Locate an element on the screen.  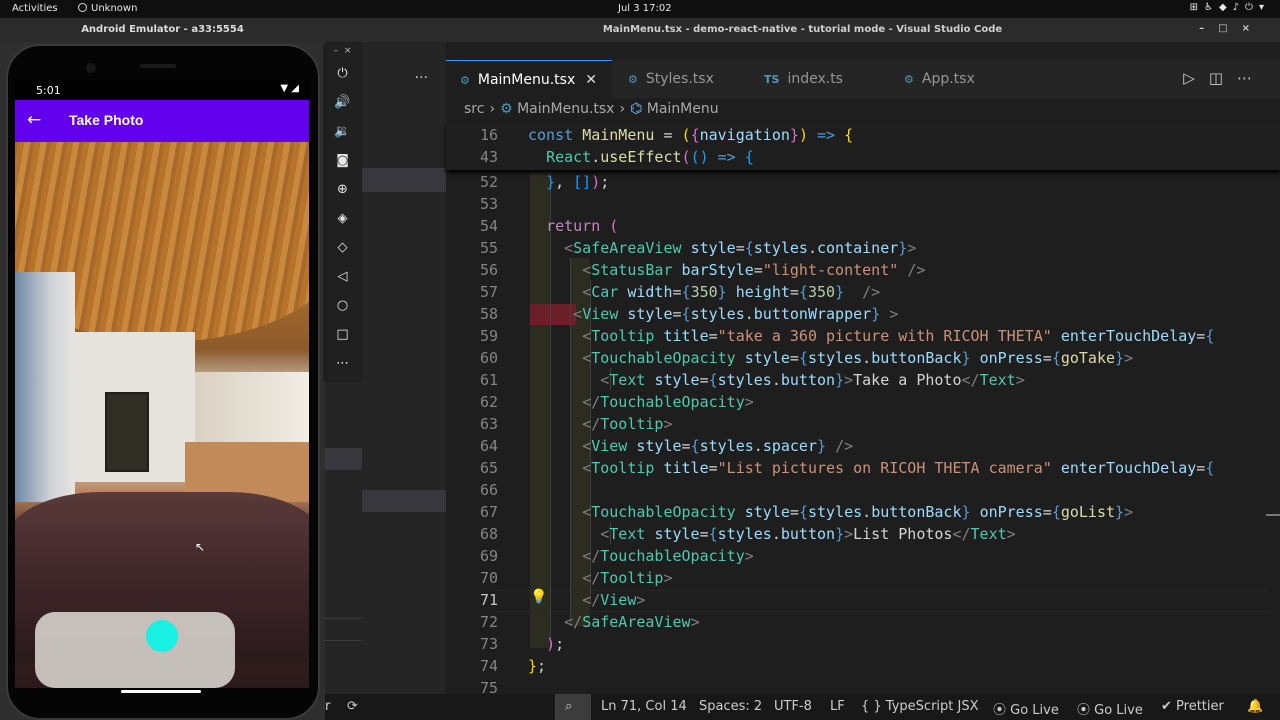
tab-mainmenu: ⚙ MainMenu.tsx ✕ is located at coordinates (529, 79).